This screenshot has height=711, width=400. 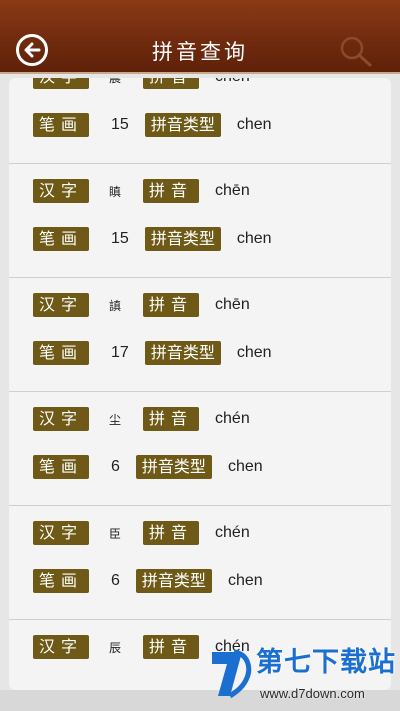 I want to click on search-button, so click(x=356, y=51).